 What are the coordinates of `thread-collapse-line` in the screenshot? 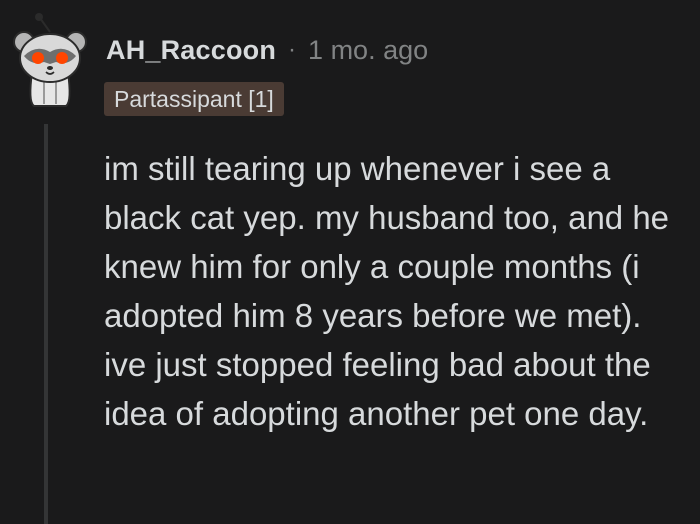 It's located at (46, 324).